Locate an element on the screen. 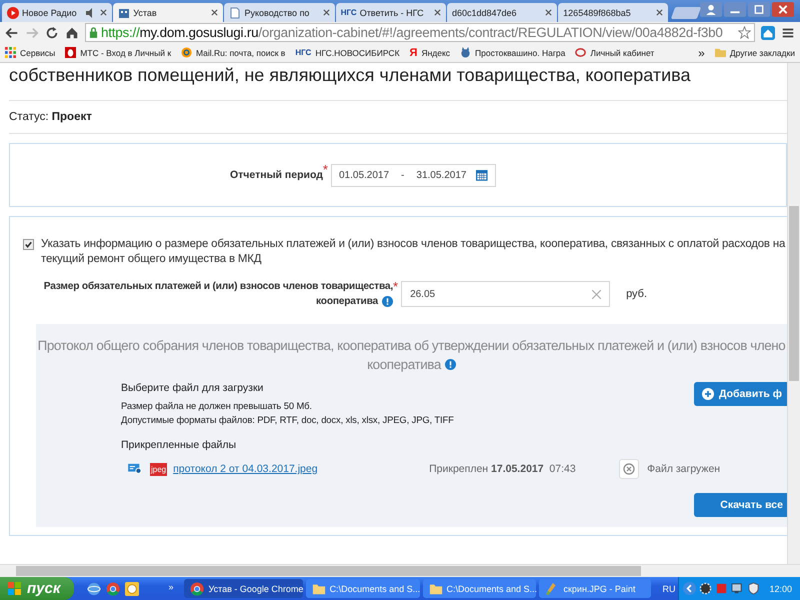 This screenshot has width=800, height=600. status-label: Статус: is located at coordinates (29, 117).